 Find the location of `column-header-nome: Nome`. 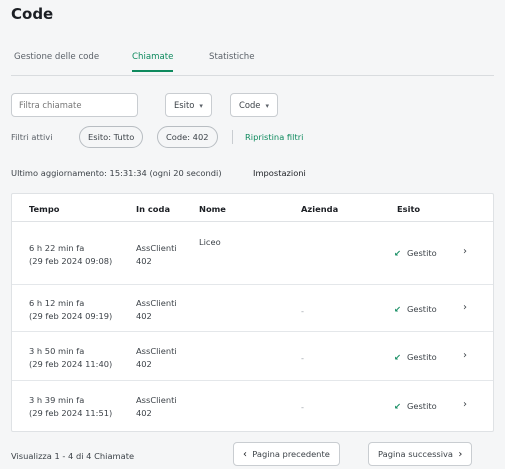

column-header-nome: Nome is located at coordinates (212, 209).